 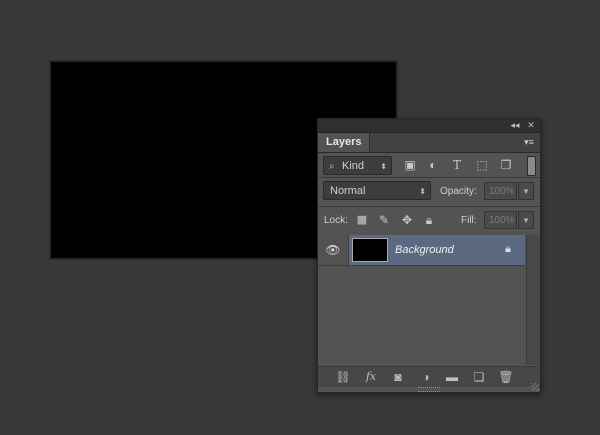 What do you see at coordinates (332, 166) in the screenshot?
I see `search-icon: ⌕` at bounding box center [332, 166].